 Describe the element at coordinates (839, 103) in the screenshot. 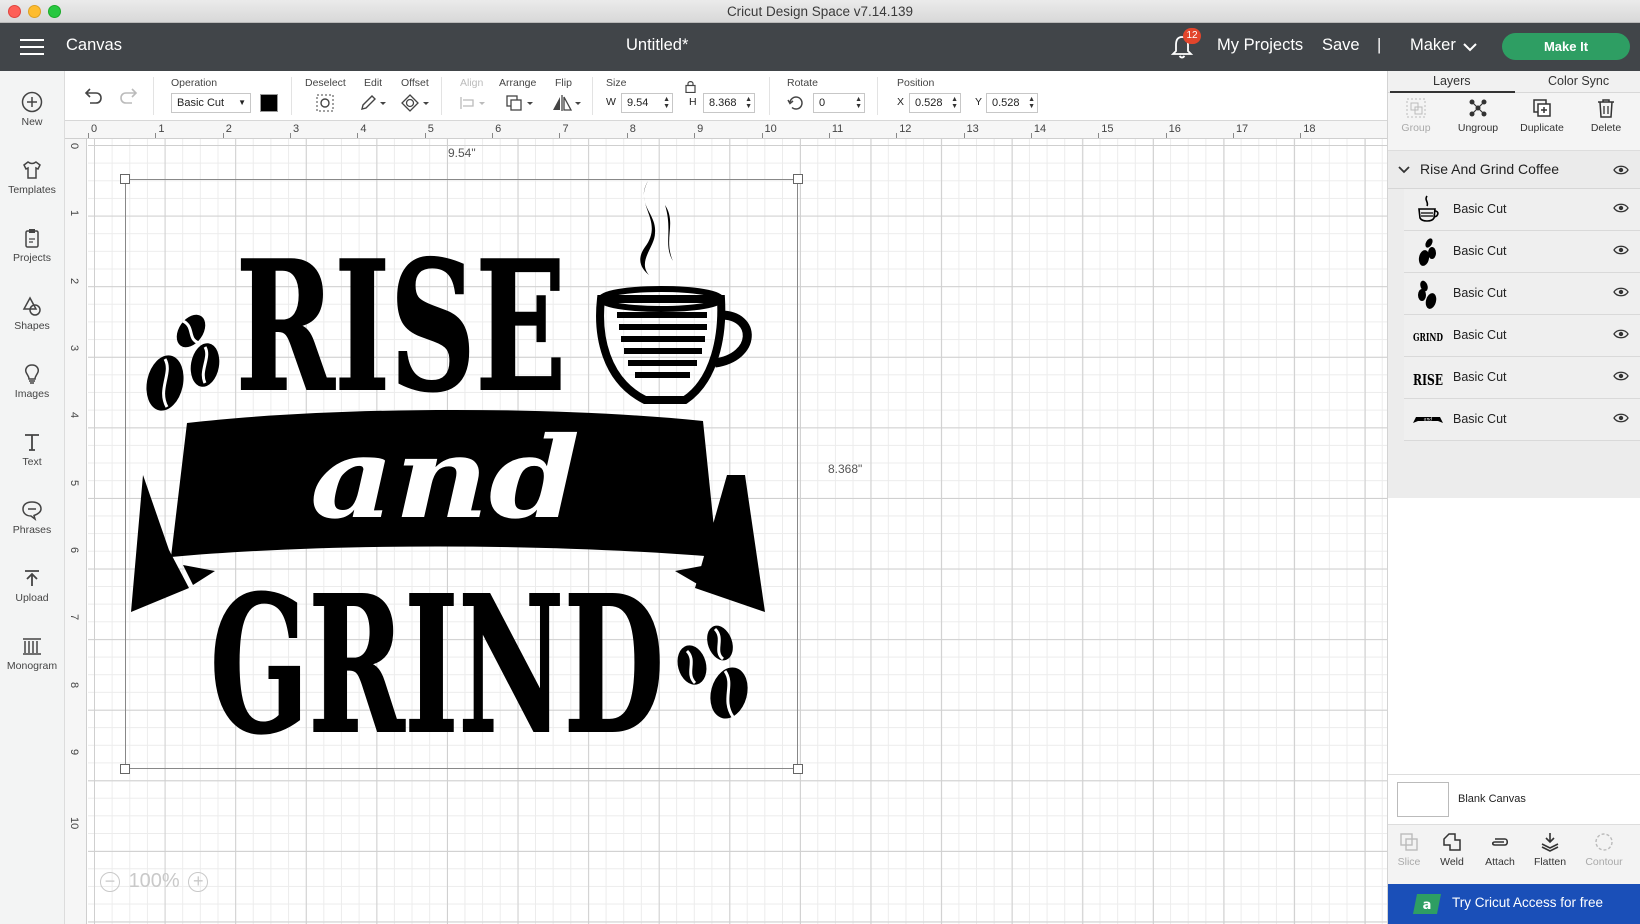

I see `rotate-input: 0 ▲ ▼` at that location.